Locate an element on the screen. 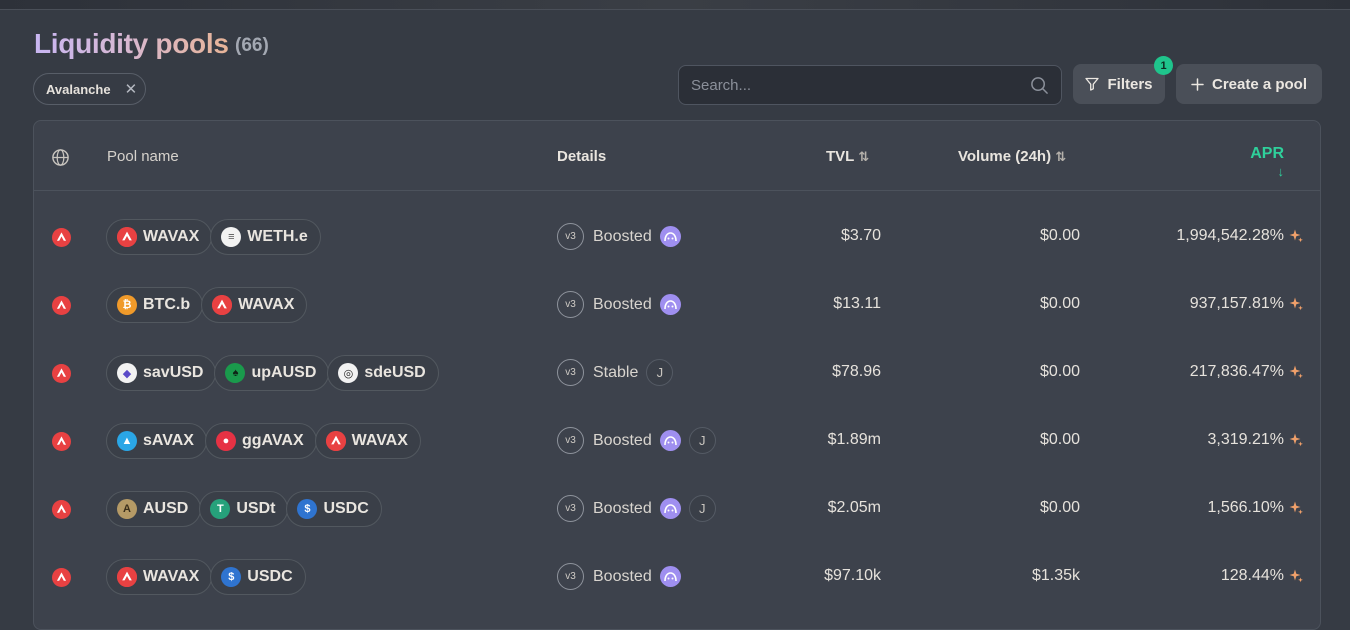 This screenshot has height=630, width=1350. tvl-value: $78.96 is located at coordinates (856, 371).